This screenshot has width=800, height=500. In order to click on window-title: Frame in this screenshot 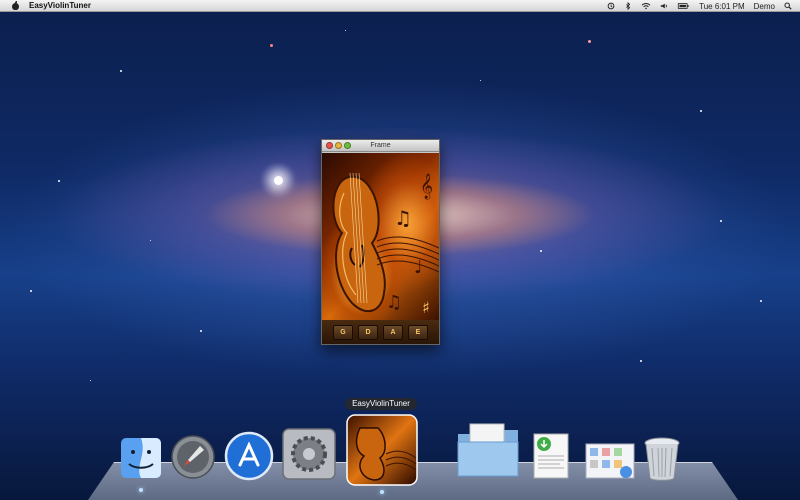, I will do `click(380, 145)`.